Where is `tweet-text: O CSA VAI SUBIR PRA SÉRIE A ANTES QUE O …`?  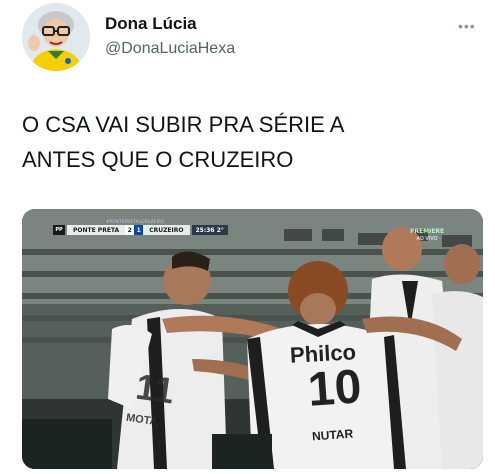
tweet-text: O CSA VAI SUBIR PRA SÉRIE A ANTES QUE O … is located at coordinates (252, 142).